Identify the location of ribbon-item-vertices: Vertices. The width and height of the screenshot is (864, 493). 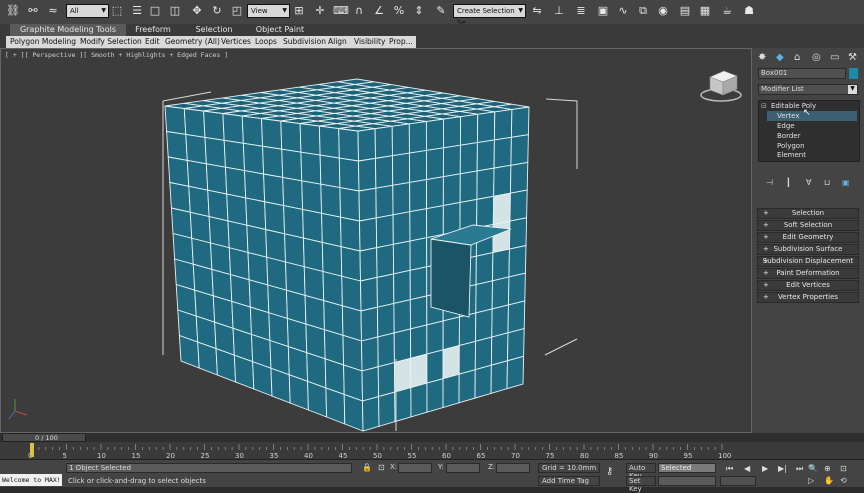
(236, 42).